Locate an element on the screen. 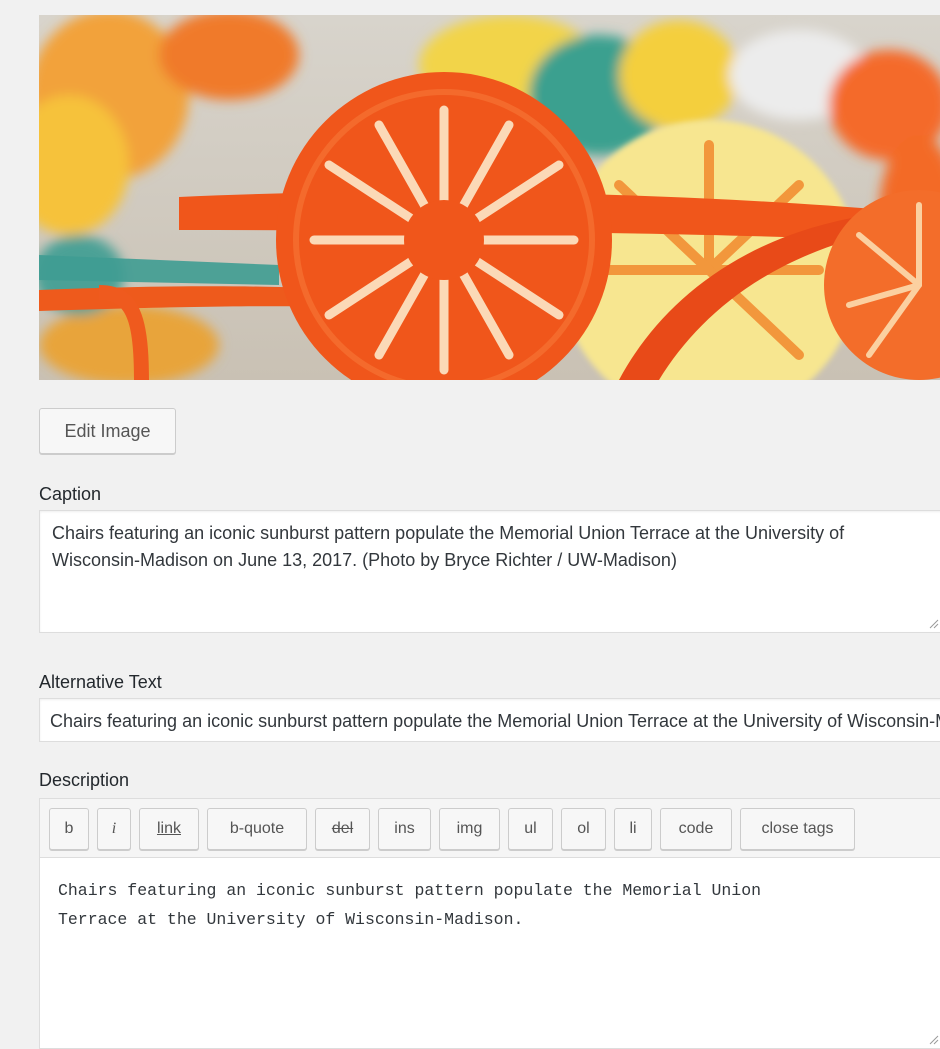  qt-link-label: link is located at coordinates (168, 828).